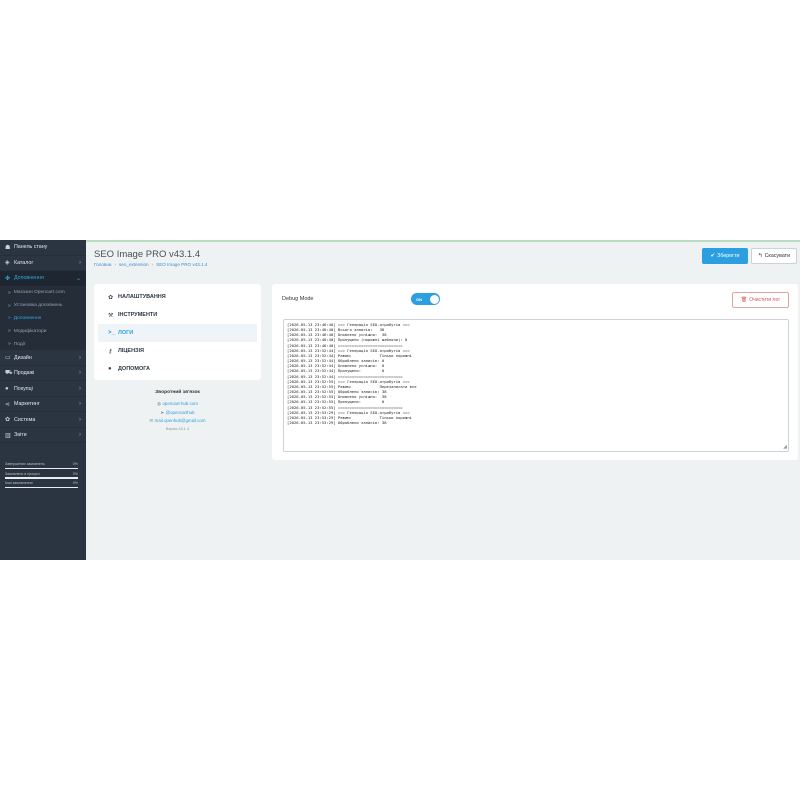 The image size is (800, 800). Describe the element at coordinates (760, 256) in the screenshot. I see `reply-icon: ↰` at that location.